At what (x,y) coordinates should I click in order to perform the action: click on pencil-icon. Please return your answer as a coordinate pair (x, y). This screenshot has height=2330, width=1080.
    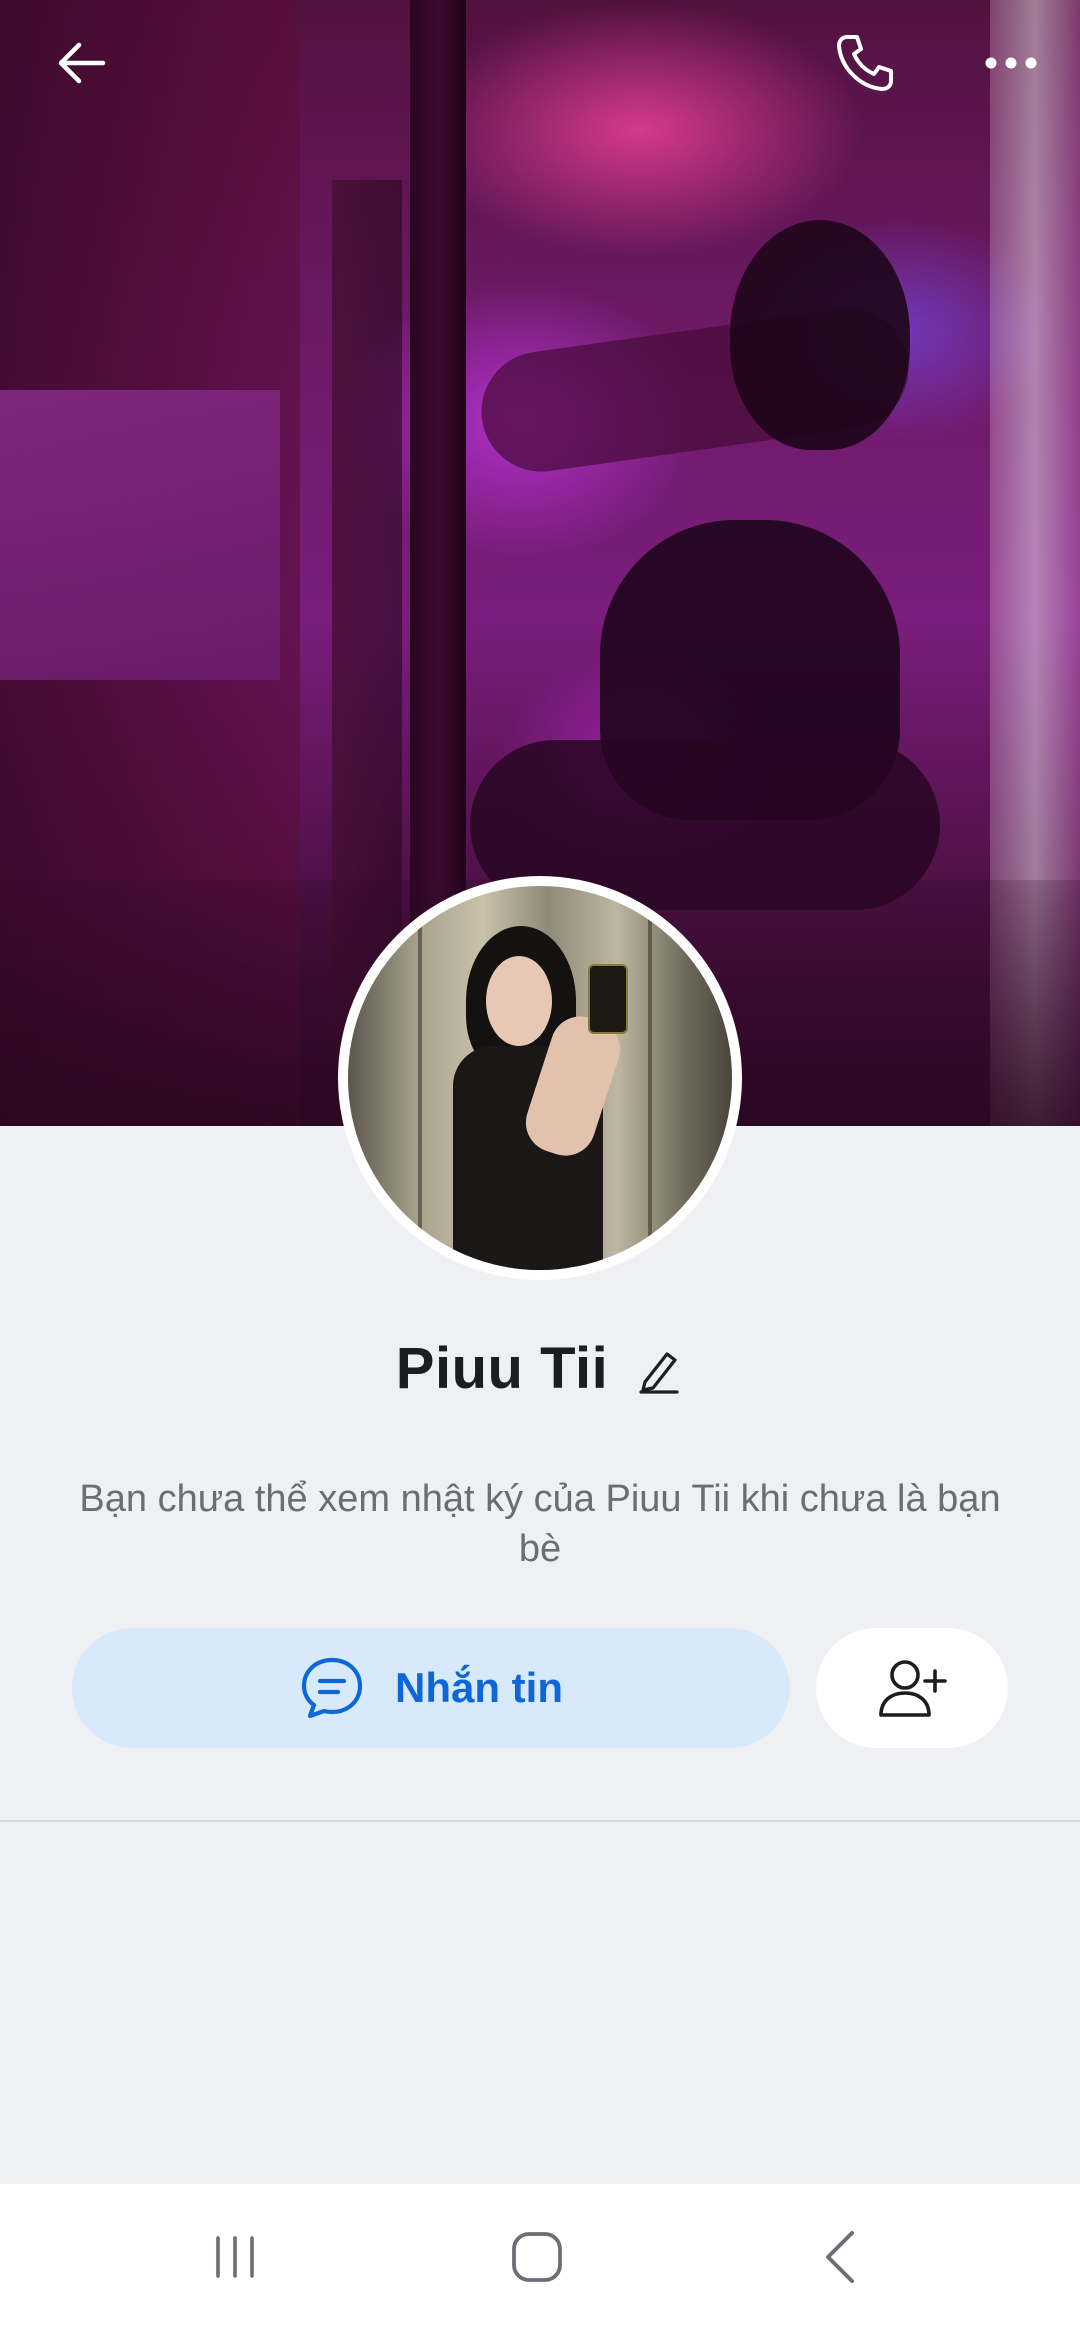
    Looking at the image, I should click on (659, 1373).